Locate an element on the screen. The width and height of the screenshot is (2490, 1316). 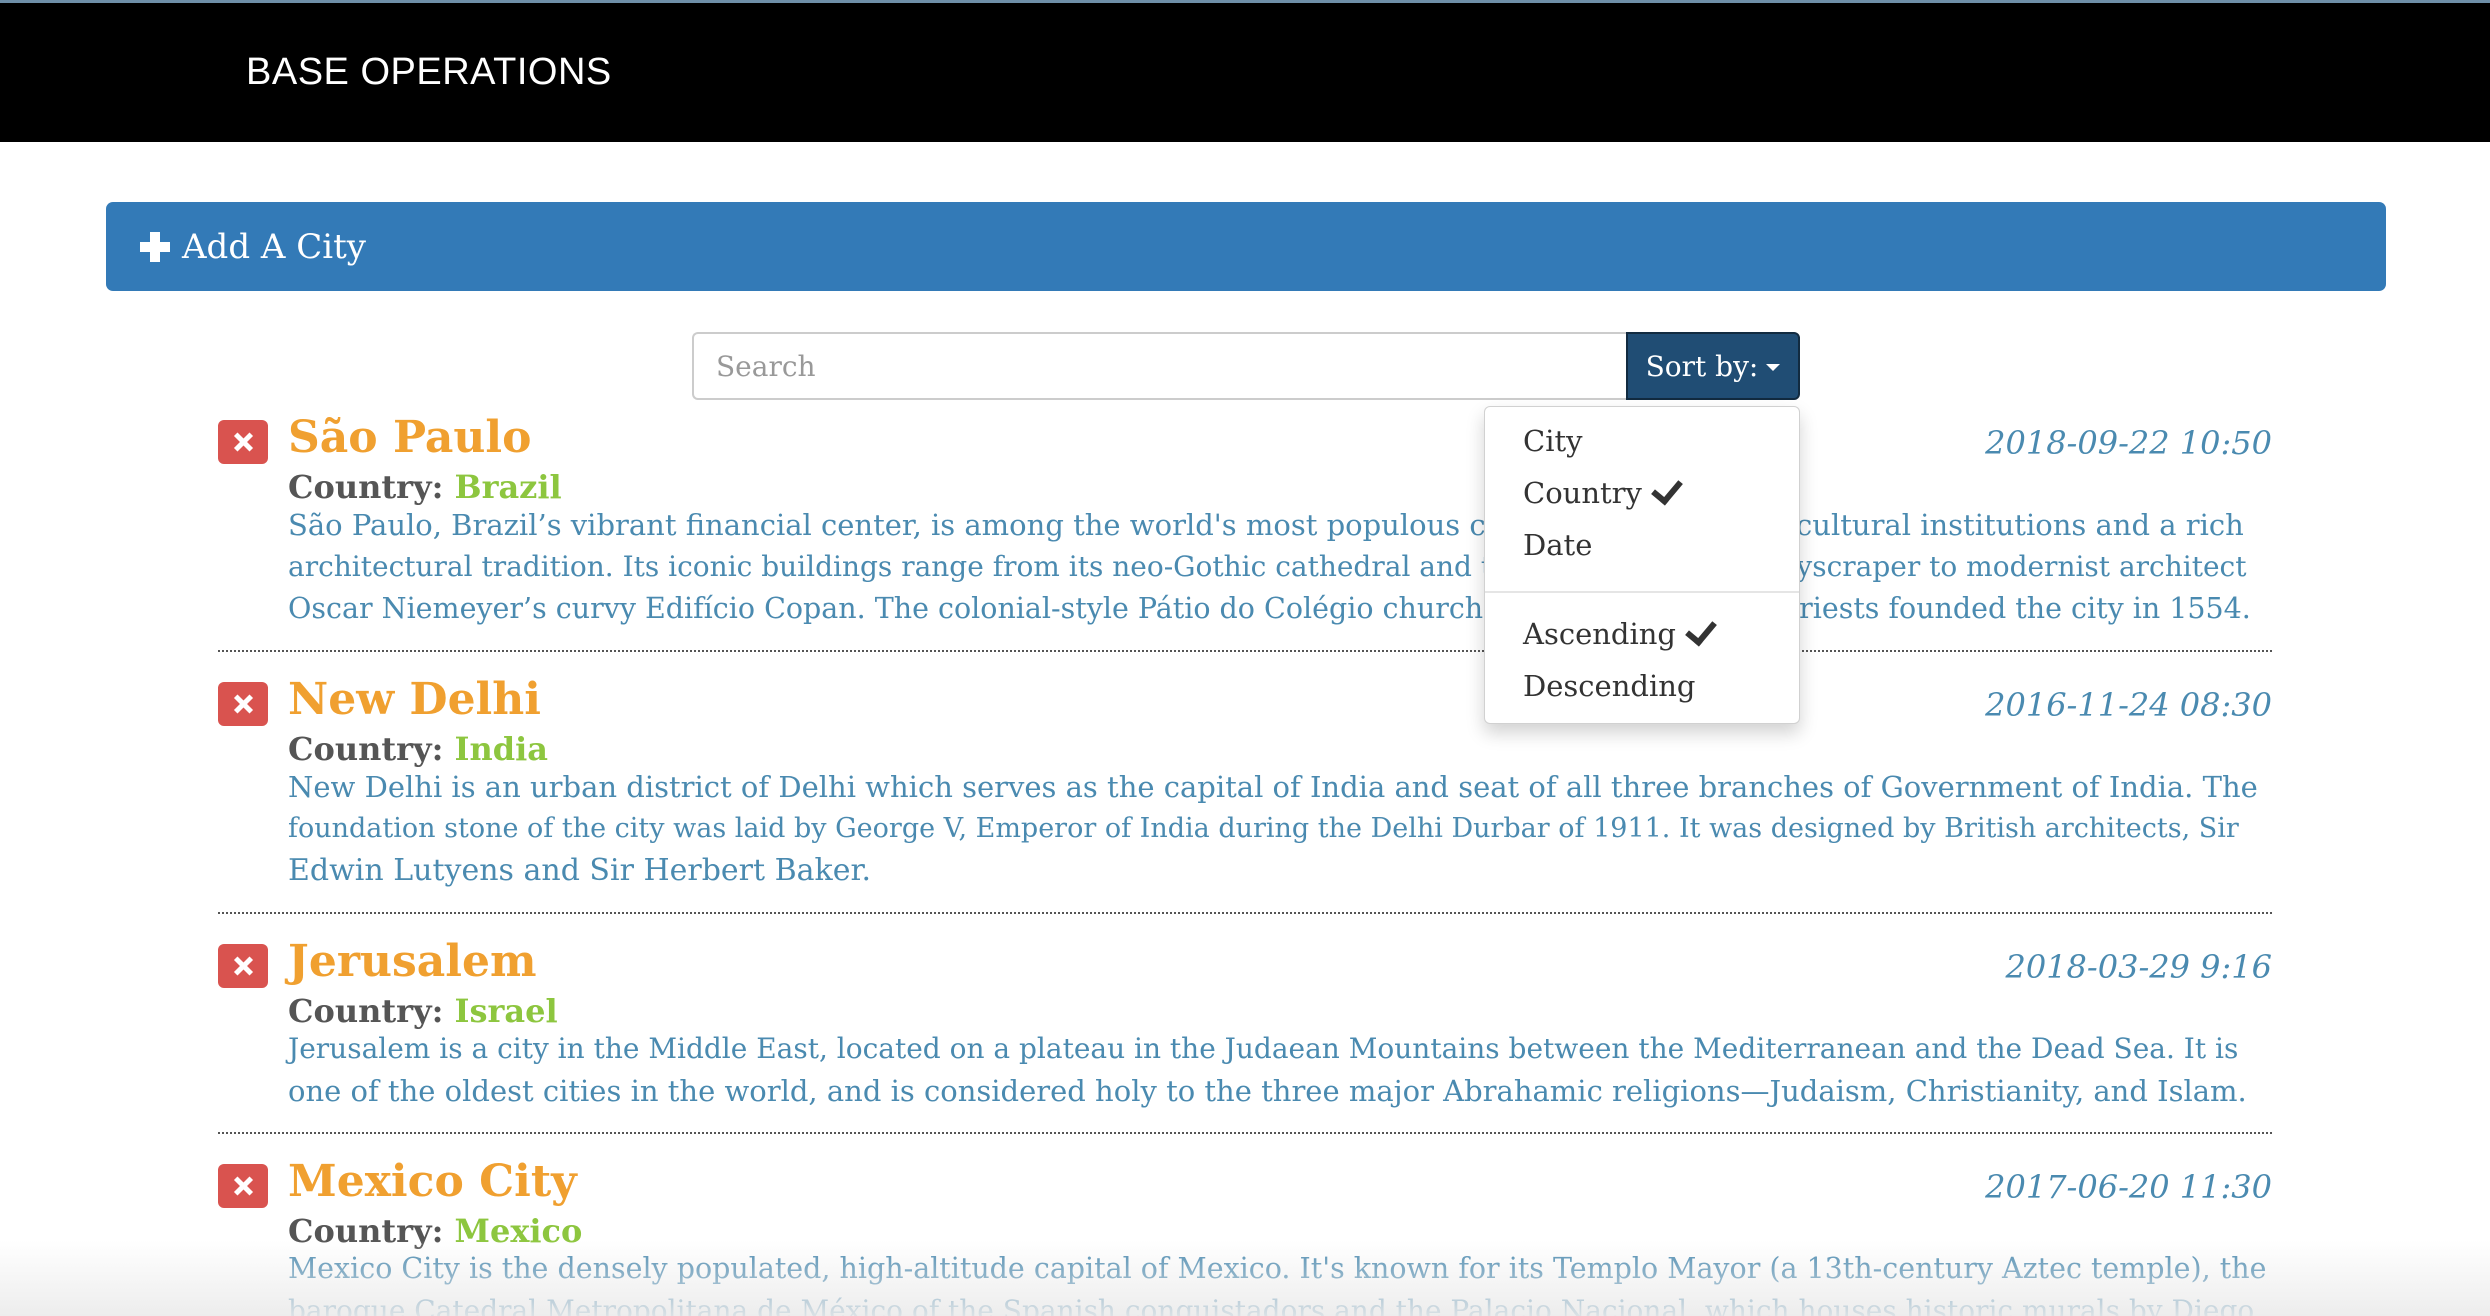
city-name: São Paulo is located at coordinates (409, 437).